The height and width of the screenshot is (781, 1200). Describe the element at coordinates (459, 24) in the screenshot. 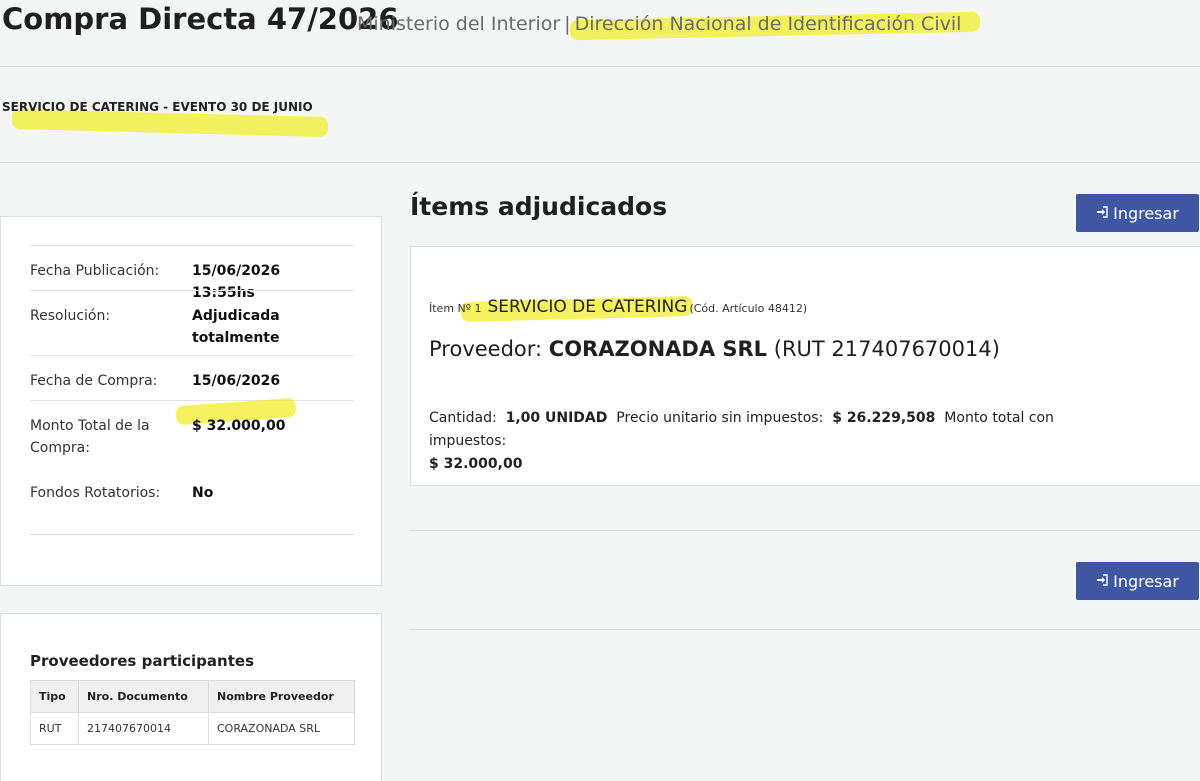

I see `ministry-name: Ministerio del Interior` at that location.